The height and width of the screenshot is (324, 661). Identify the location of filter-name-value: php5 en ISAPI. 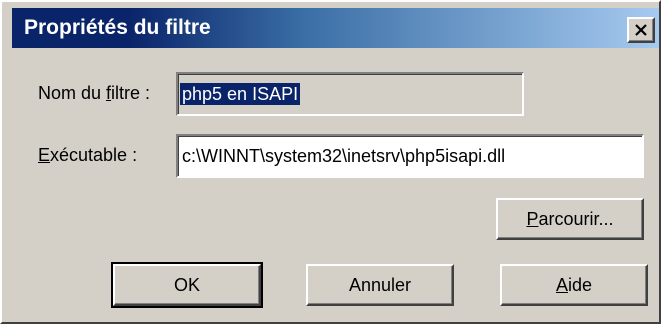
(240, 94).